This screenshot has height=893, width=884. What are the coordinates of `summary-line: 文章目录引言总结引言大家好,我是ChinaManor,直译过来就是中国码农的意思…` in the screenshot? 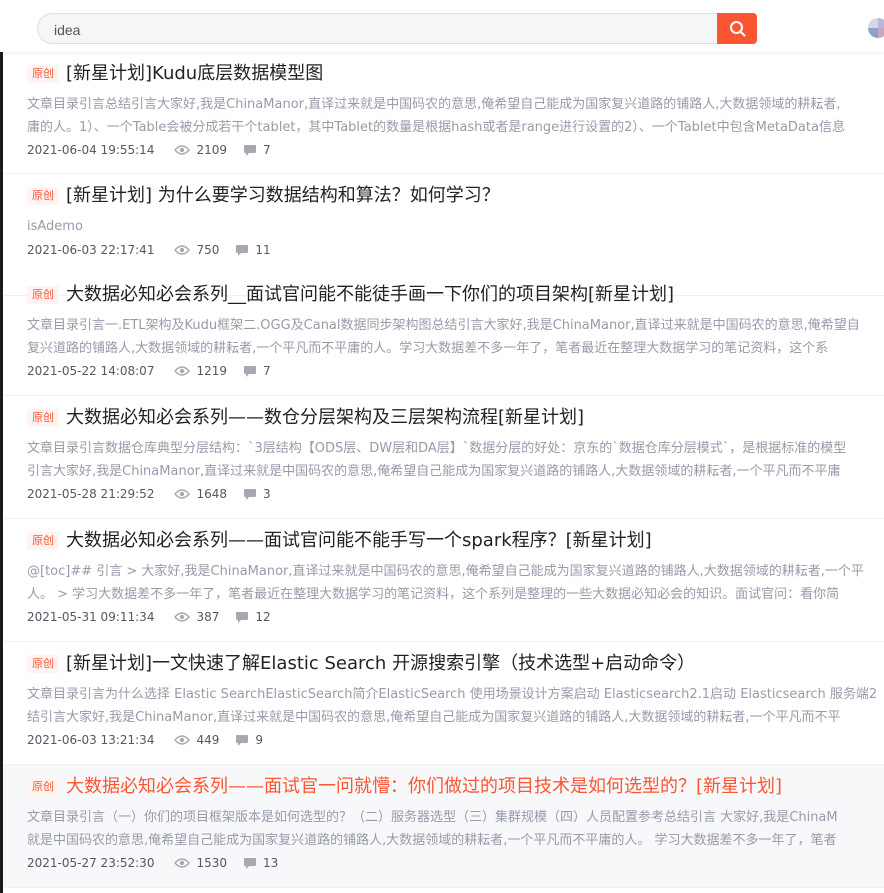 It's located at (434, 104).